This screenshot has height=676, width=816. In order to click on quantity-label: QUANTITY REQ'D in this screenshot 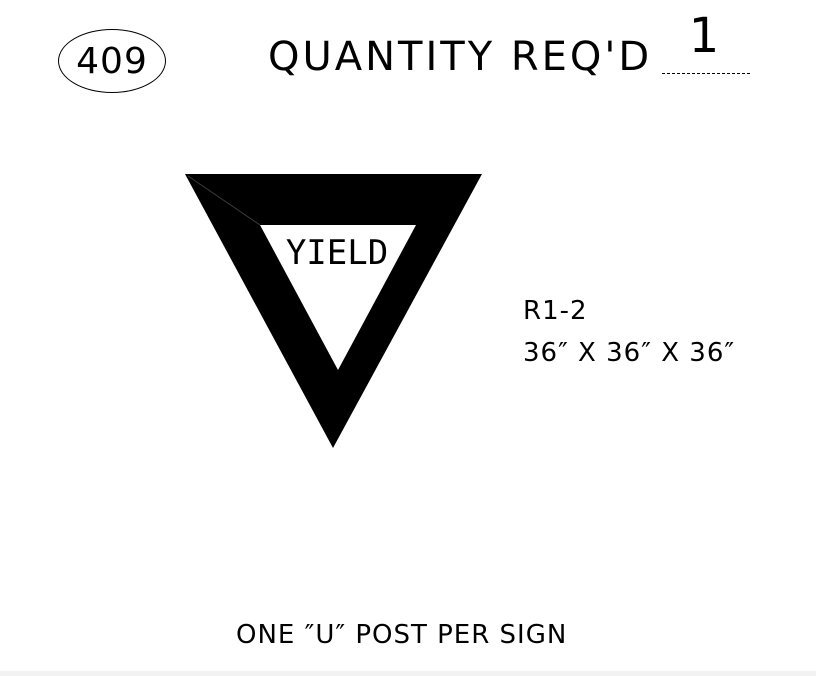, I will do `click(460, 57)`.